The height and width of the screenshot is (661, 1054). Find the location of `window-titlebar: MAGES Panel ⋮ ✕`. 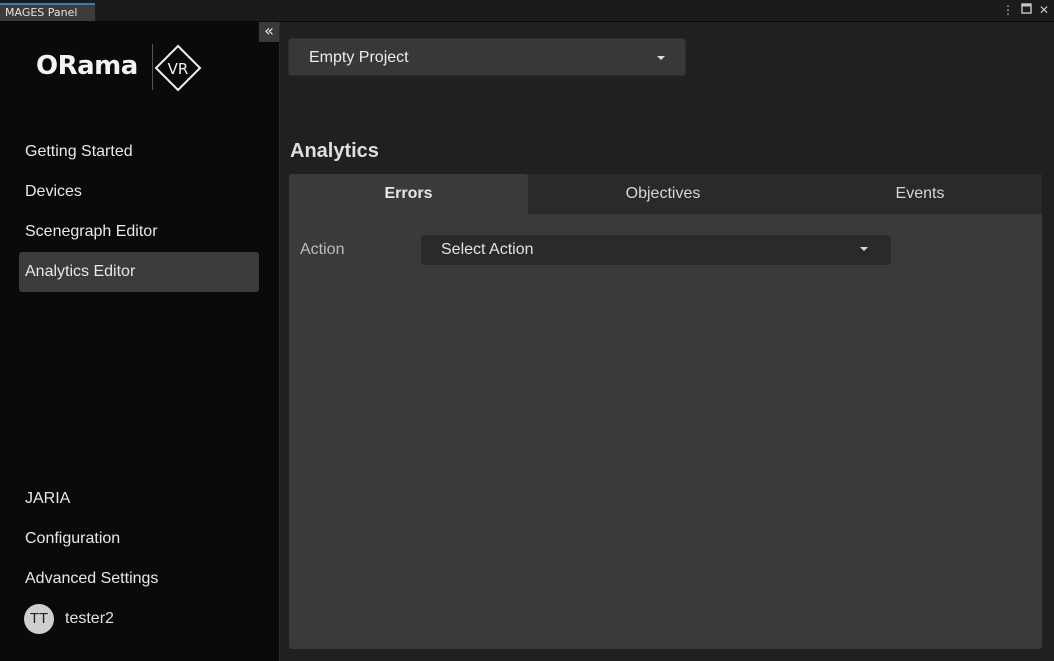

window-titlebar: MAGES Panel ⋮ ✕ is located at coordinates (527, 11).